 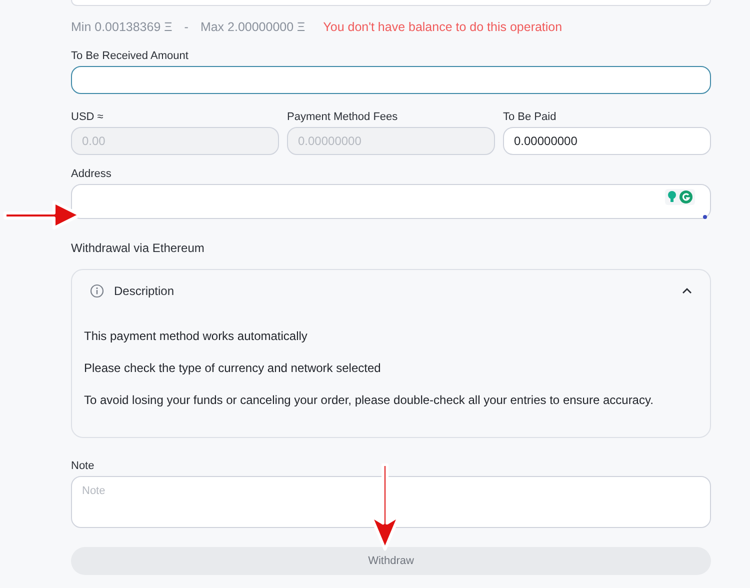 What do you see at coordinates (705, 217) in the screenshot?
I see `status-dot-icon` at bounding box center [705, 217].